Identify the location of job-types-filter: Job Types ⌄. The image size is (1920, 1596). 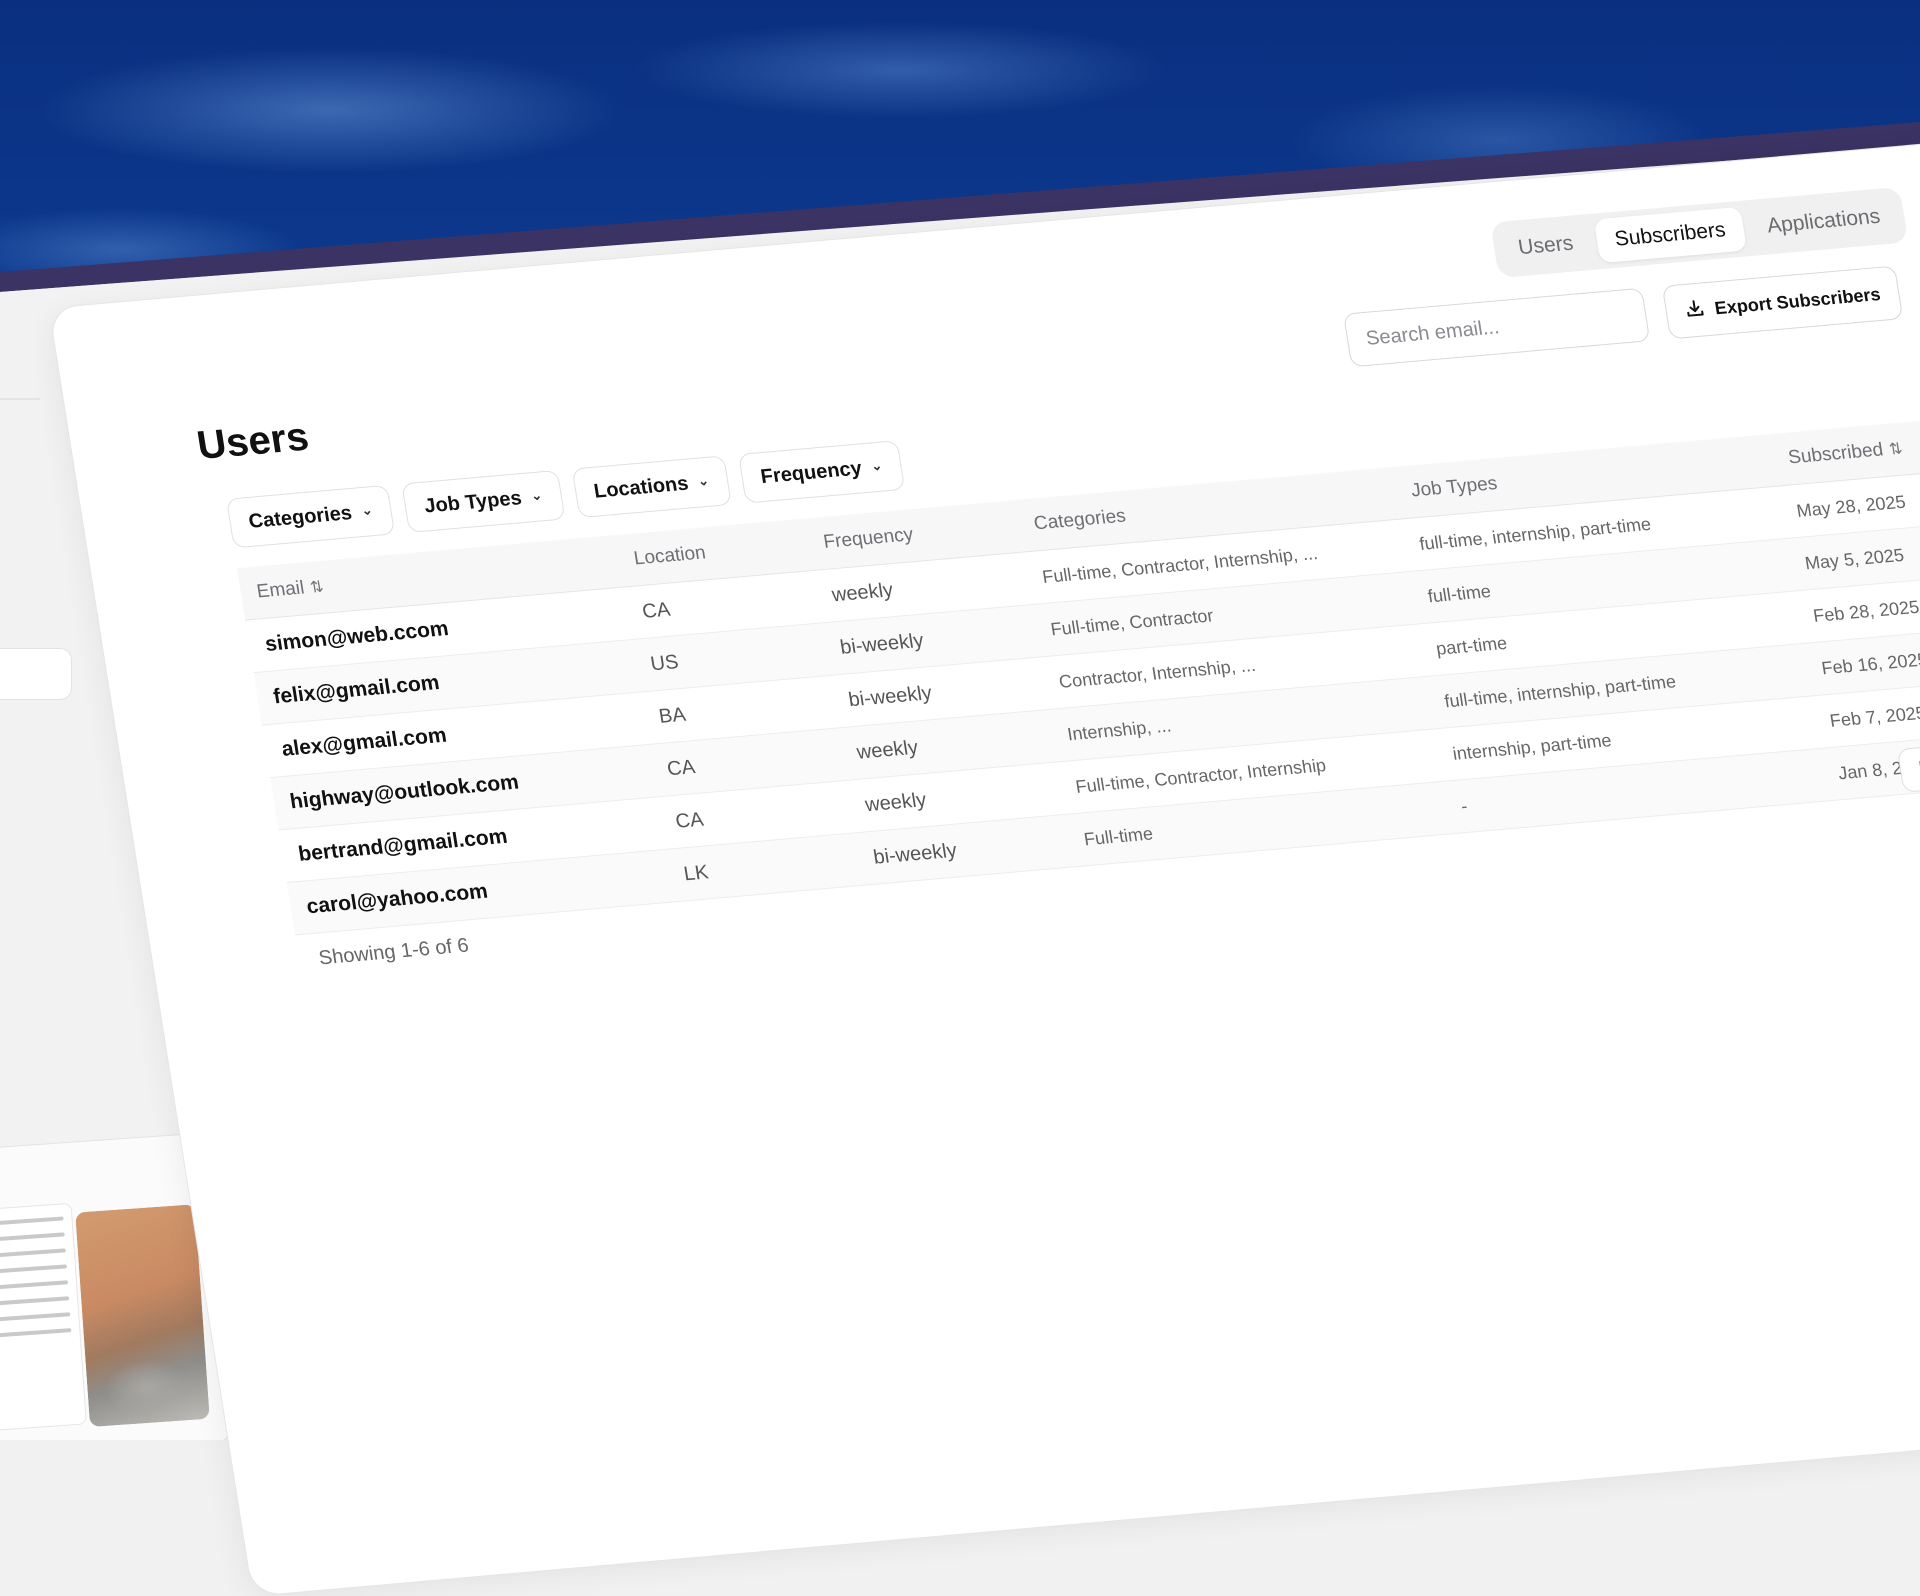
(483, 501).